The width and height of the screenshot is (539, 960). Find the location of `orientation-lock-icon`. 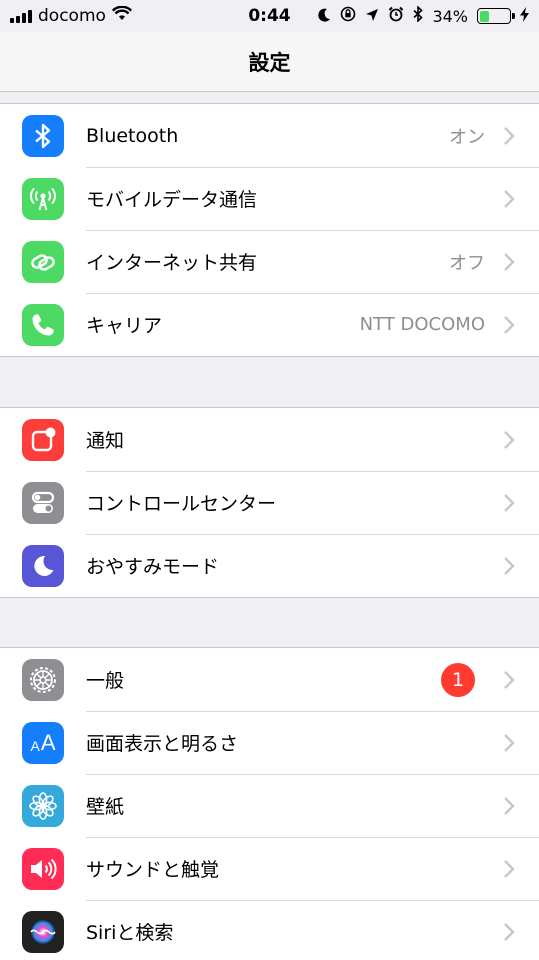

orientation-lock-icon is located at coordinates (348, 16).